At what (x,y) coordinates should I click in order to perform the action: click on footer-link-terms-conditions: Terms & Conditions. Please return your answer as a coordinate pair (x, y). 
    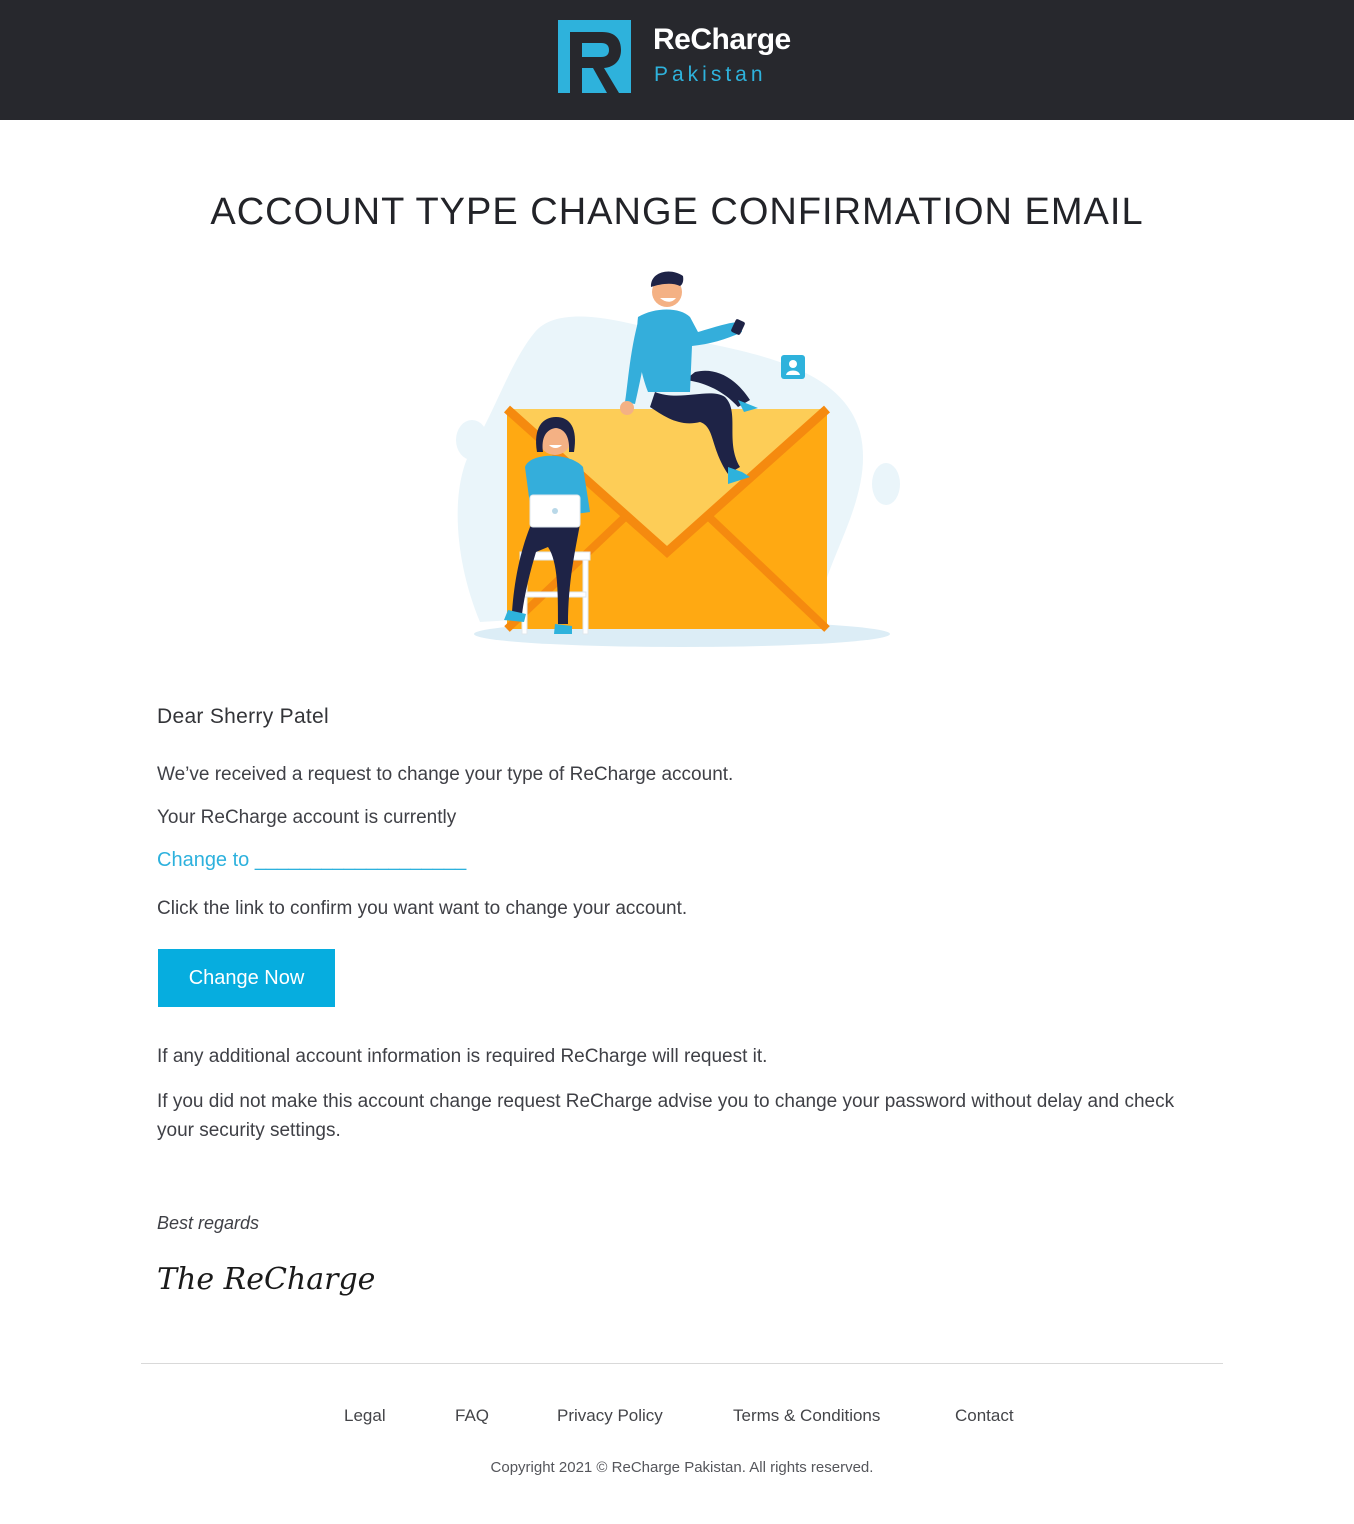
    Looking at the image, I should click on (806, 1416).